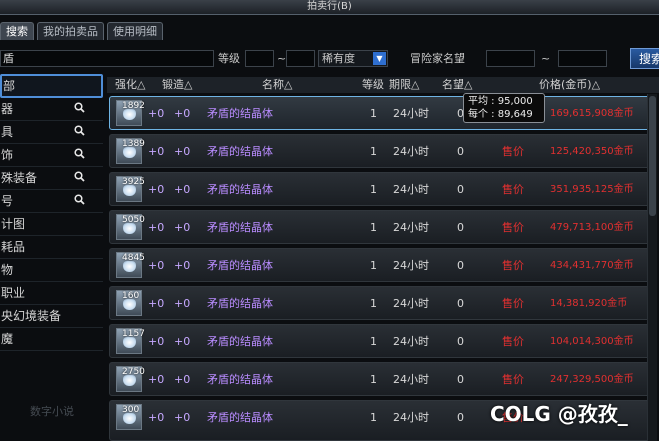 This screenshot has width=659, height=441. Describe the element at coordinates (51, 293) in the screenshot. I see `category-job: 职业` at that location.